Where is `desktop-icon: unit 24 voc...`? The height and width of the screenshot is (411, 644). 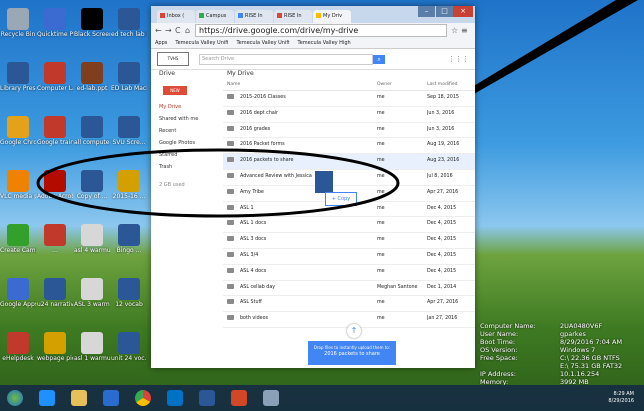
desktop-icon: unit 24 voc... is located at coordinates (129, 347).